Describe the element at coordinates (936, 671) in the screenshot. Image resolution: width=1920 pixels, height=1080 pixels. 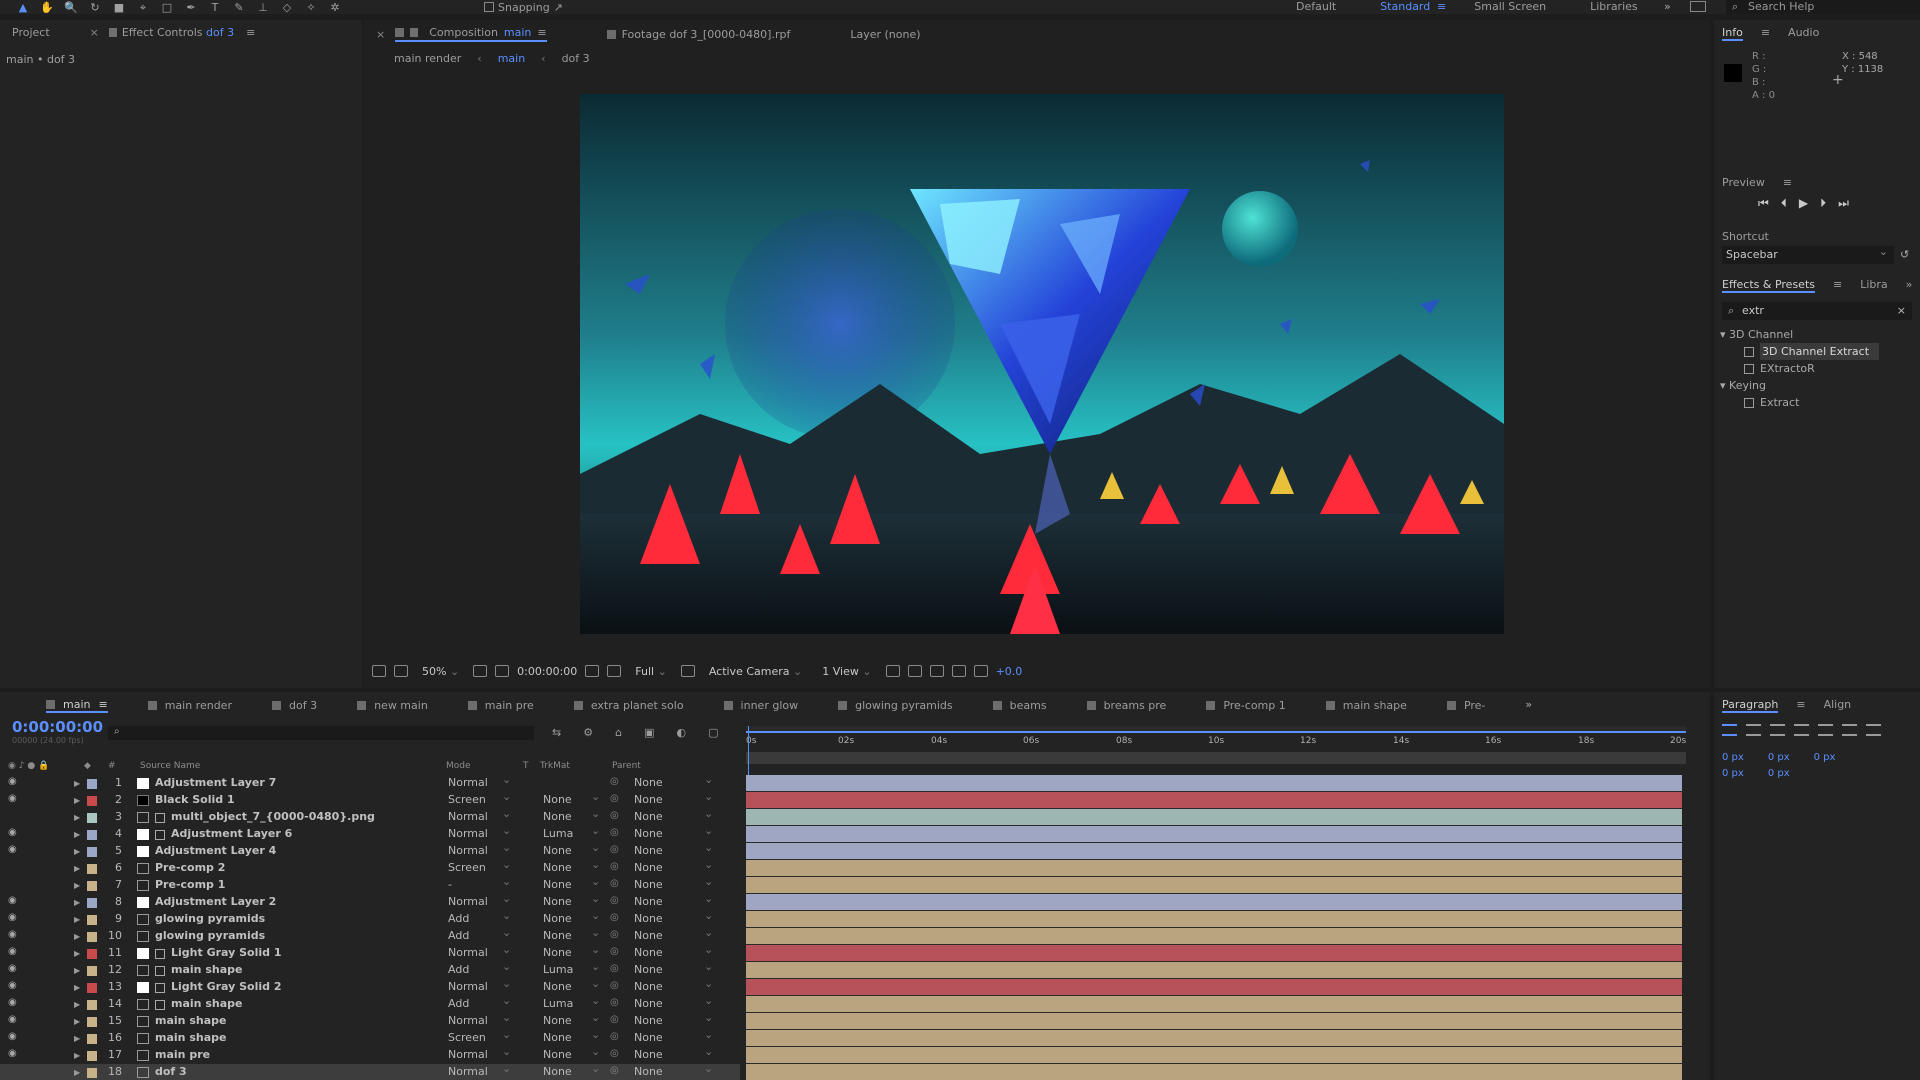
I see `timeline-icon` at that location.